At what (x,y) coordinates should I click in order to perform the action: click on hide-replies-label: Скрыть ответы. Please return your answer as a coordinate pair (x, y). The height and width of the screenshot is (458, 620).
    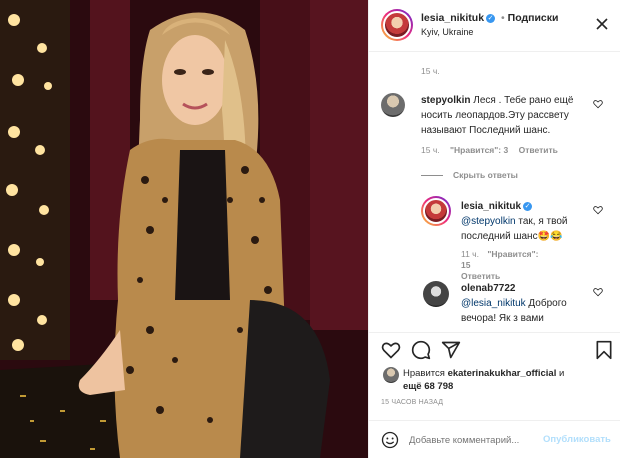
    Looking at the image, I should click on (485, 175).